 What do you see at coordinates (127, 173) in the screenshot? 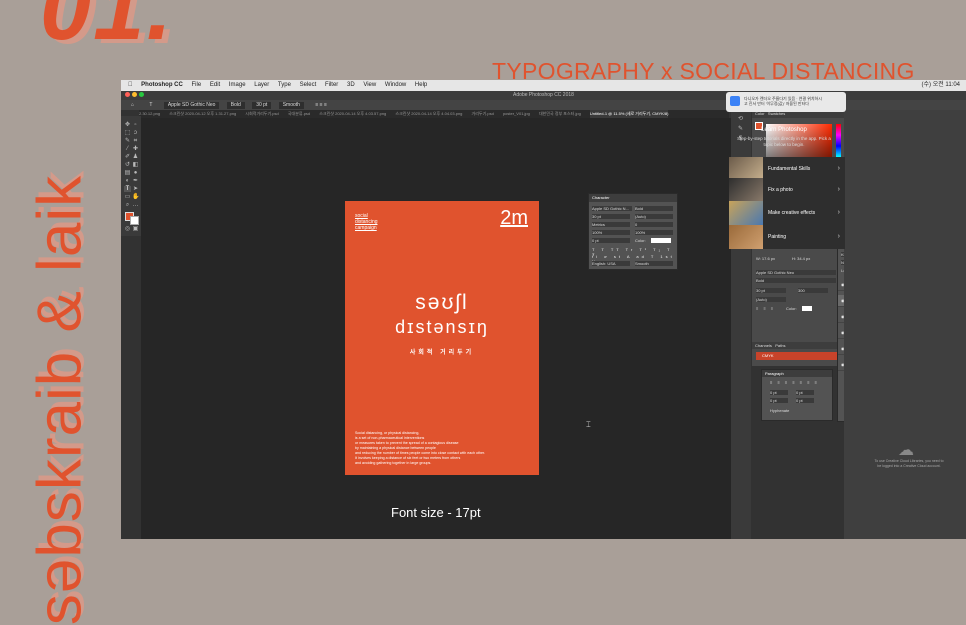
I see `gradient-tool-icon: ▤` at bounding box center [127, 173].